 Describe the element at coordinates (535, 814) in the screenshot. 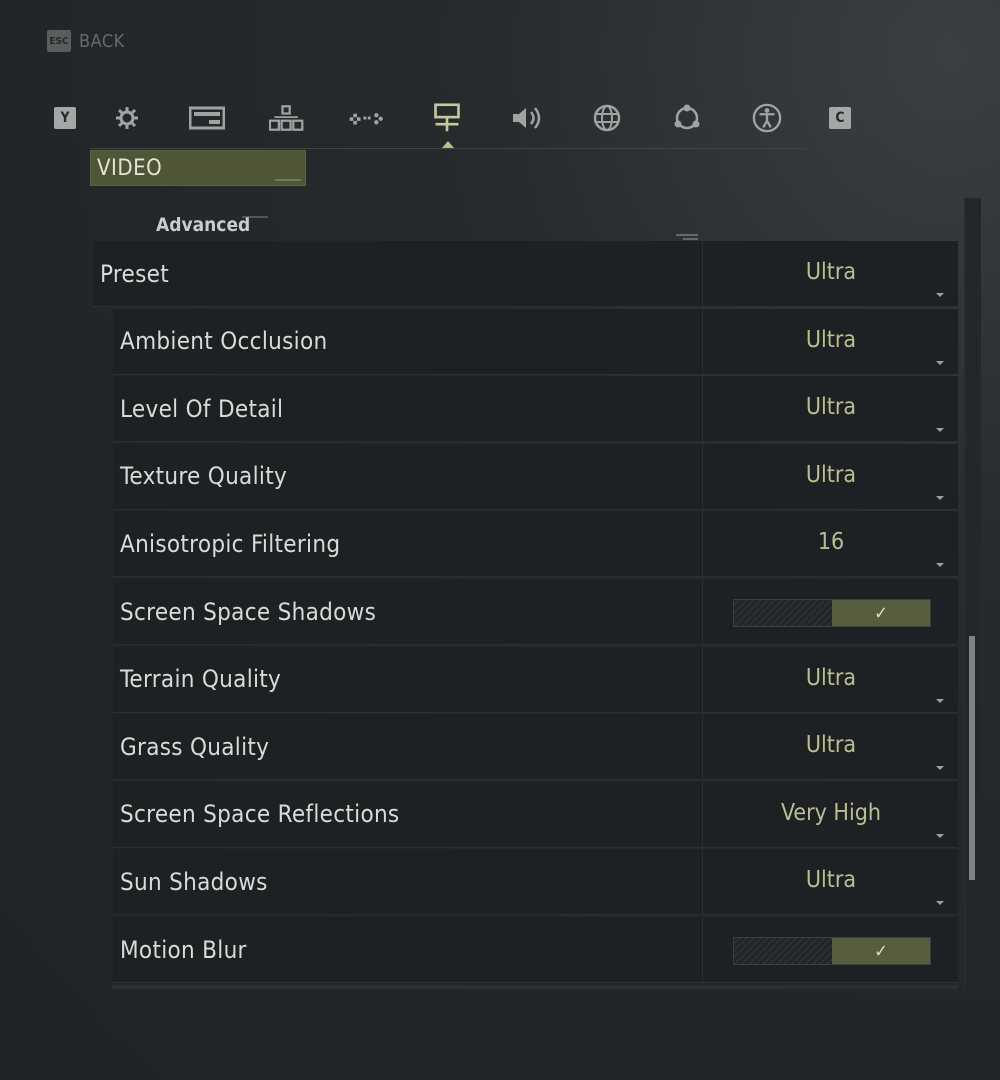

I see `setting-row-screen-space-reflections: Screen Space Reflections Very High` at that location.